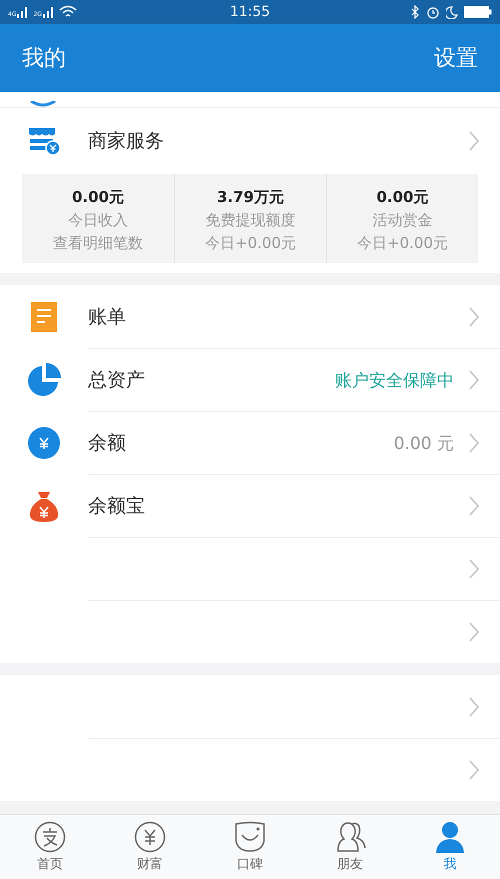 The height and width of the screenshot is (879, 500). Describe the element at coordinates (67, 12) in the screenshot. I see `wifi-icon` at that location.